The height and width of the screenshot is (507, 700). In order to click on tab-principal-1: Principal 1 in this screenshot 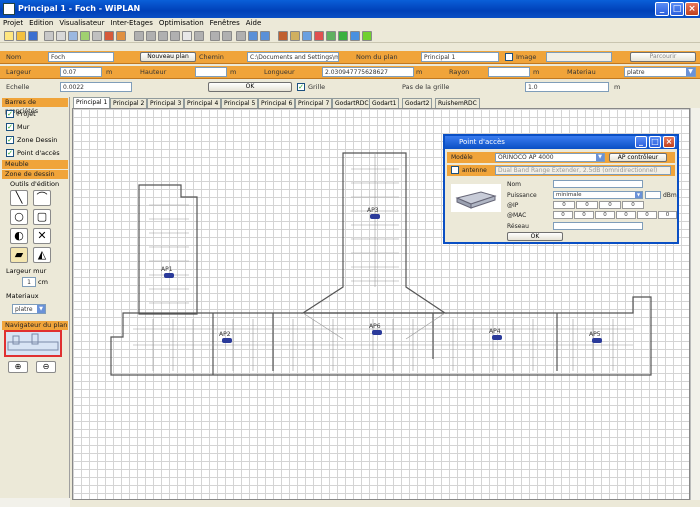, I will do `click(92, 102)`.